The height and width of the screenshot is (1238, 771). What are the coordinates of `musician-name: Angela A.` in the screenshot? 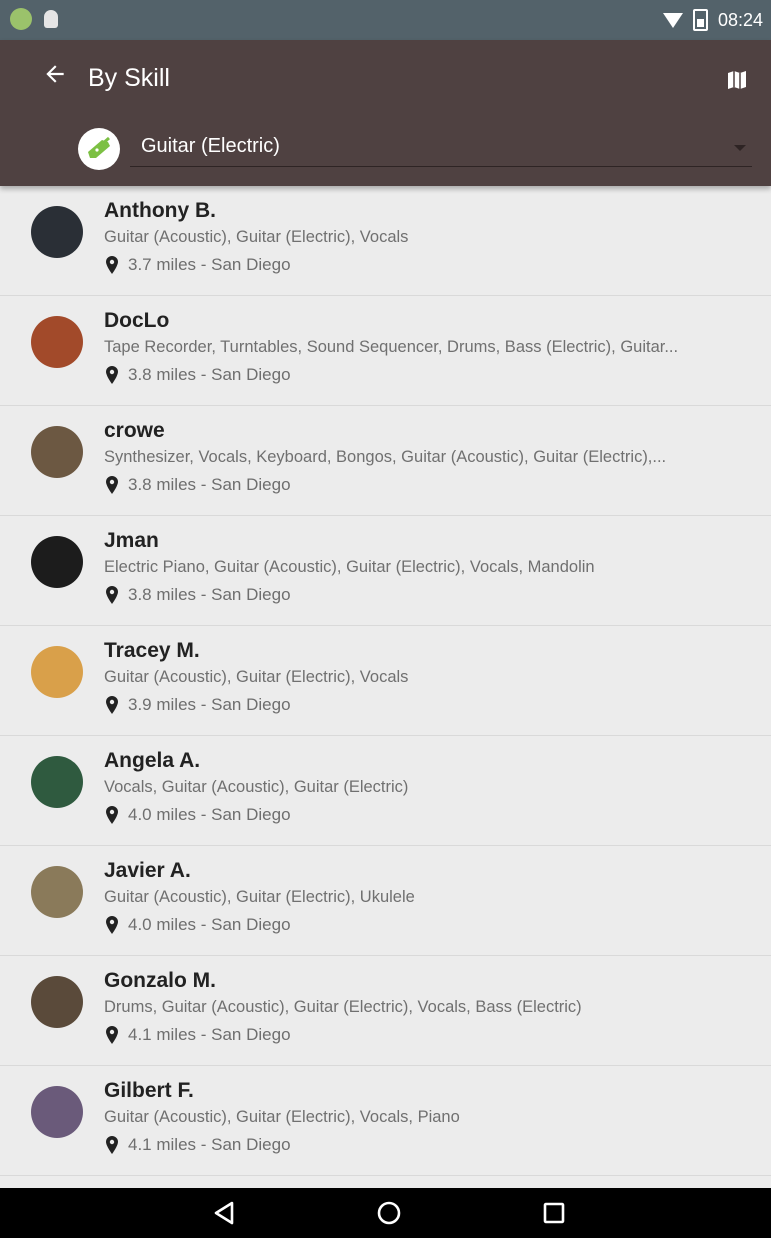 It's located at (152, 760).